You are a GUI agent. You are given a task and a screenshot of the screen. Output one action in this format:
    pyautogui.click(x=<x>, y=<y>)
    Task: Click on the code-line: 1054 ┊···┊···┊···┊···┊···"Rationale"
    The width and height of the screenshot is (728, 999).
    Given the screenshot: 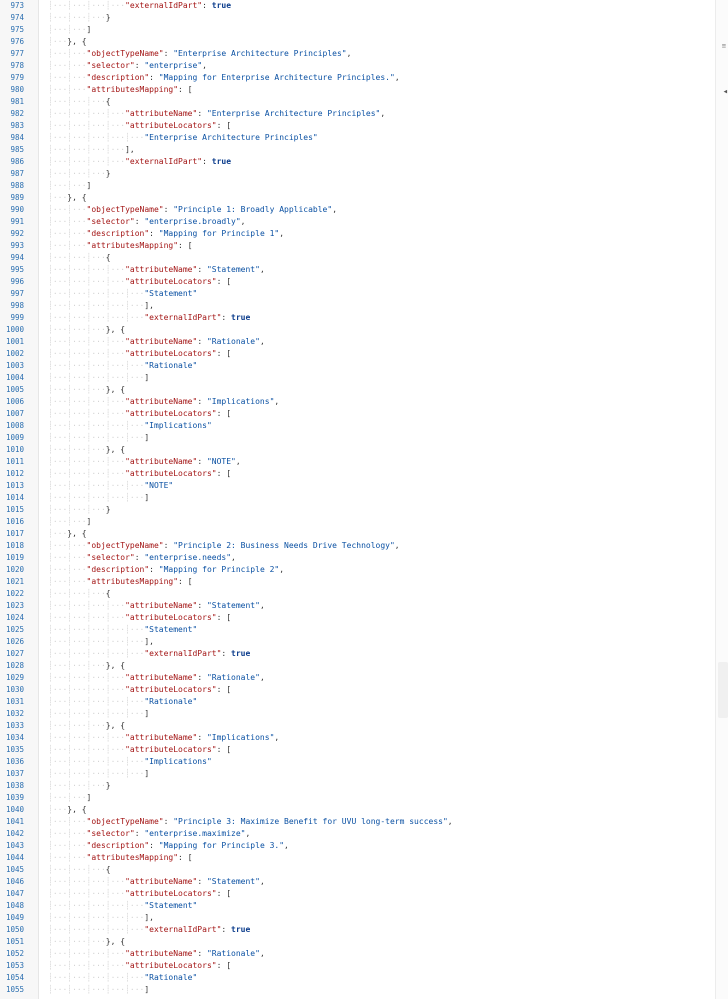 What is the action you would take?
    pyautogui.click(x=358, y=978)
    